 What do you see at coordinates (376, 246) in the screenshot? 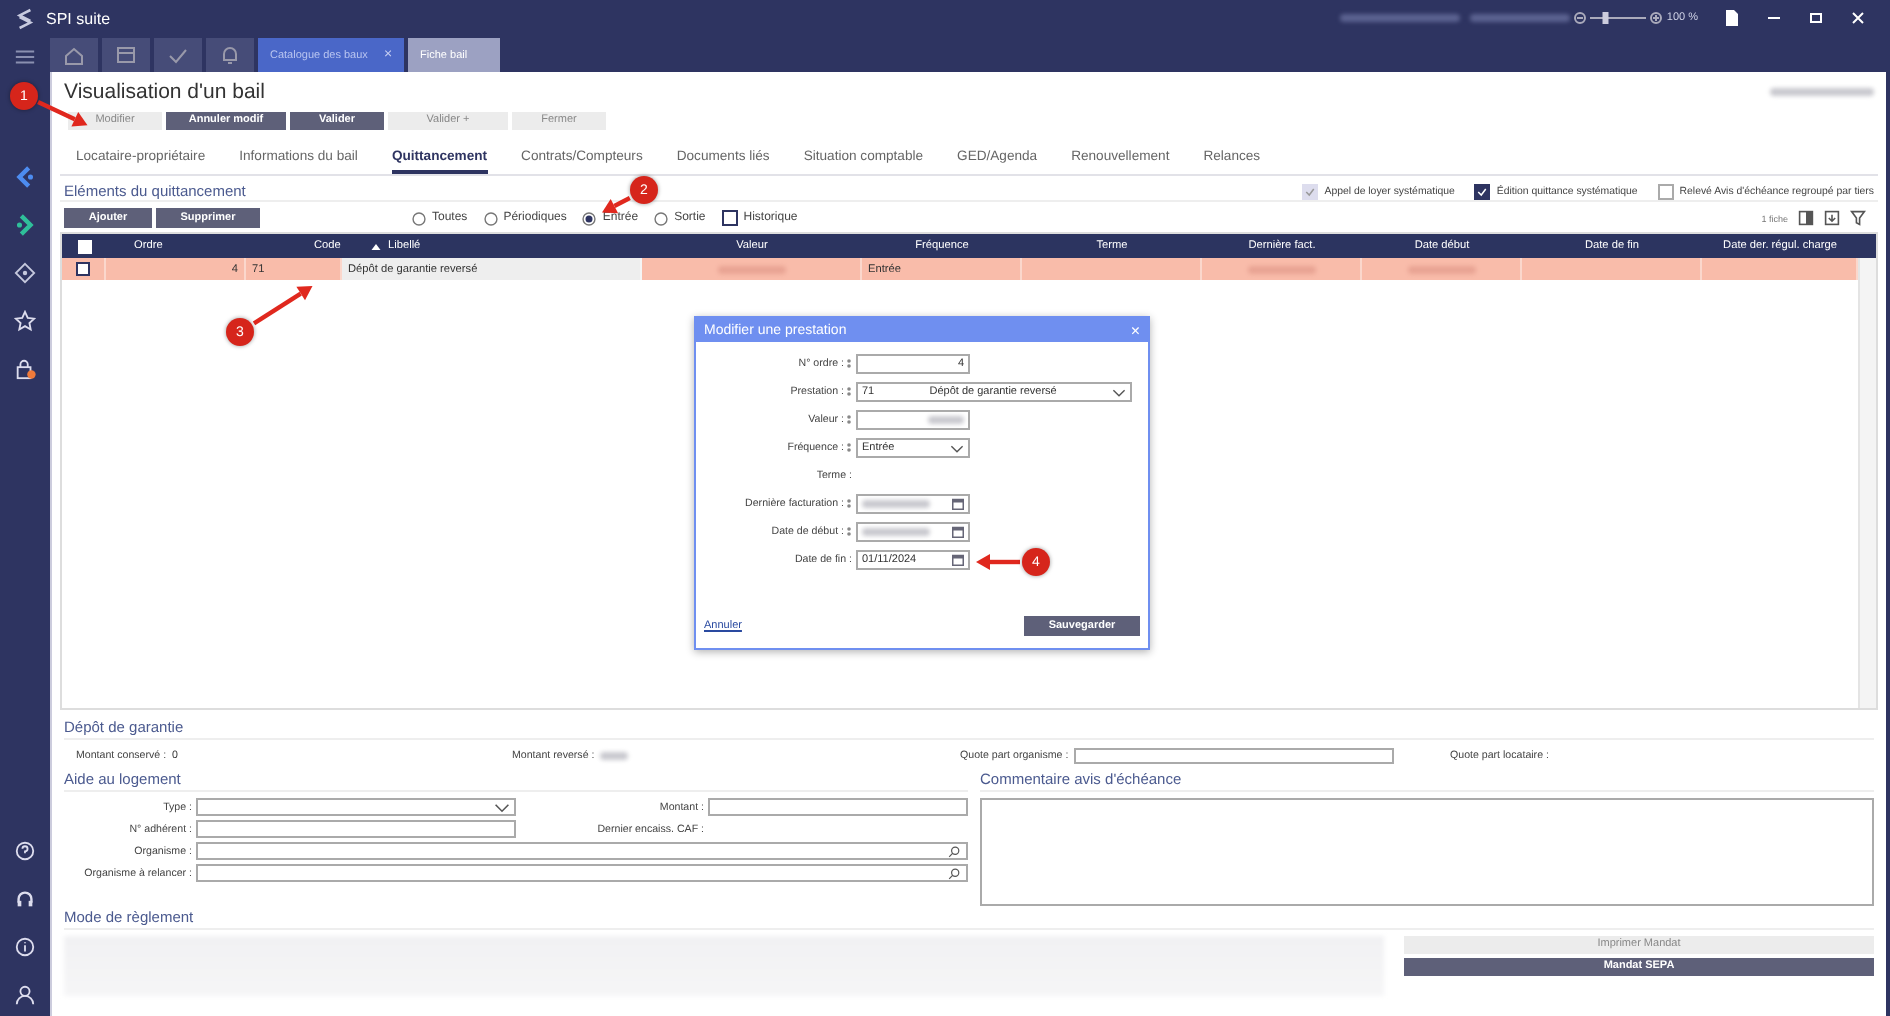
I see `sort-ascending-icon` at bounding box center [376, 246].